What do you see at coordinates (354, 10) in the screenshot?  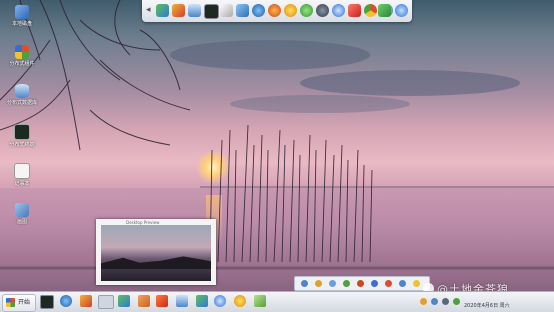 I see `red-app-icon` at bounding box center [354, 10].